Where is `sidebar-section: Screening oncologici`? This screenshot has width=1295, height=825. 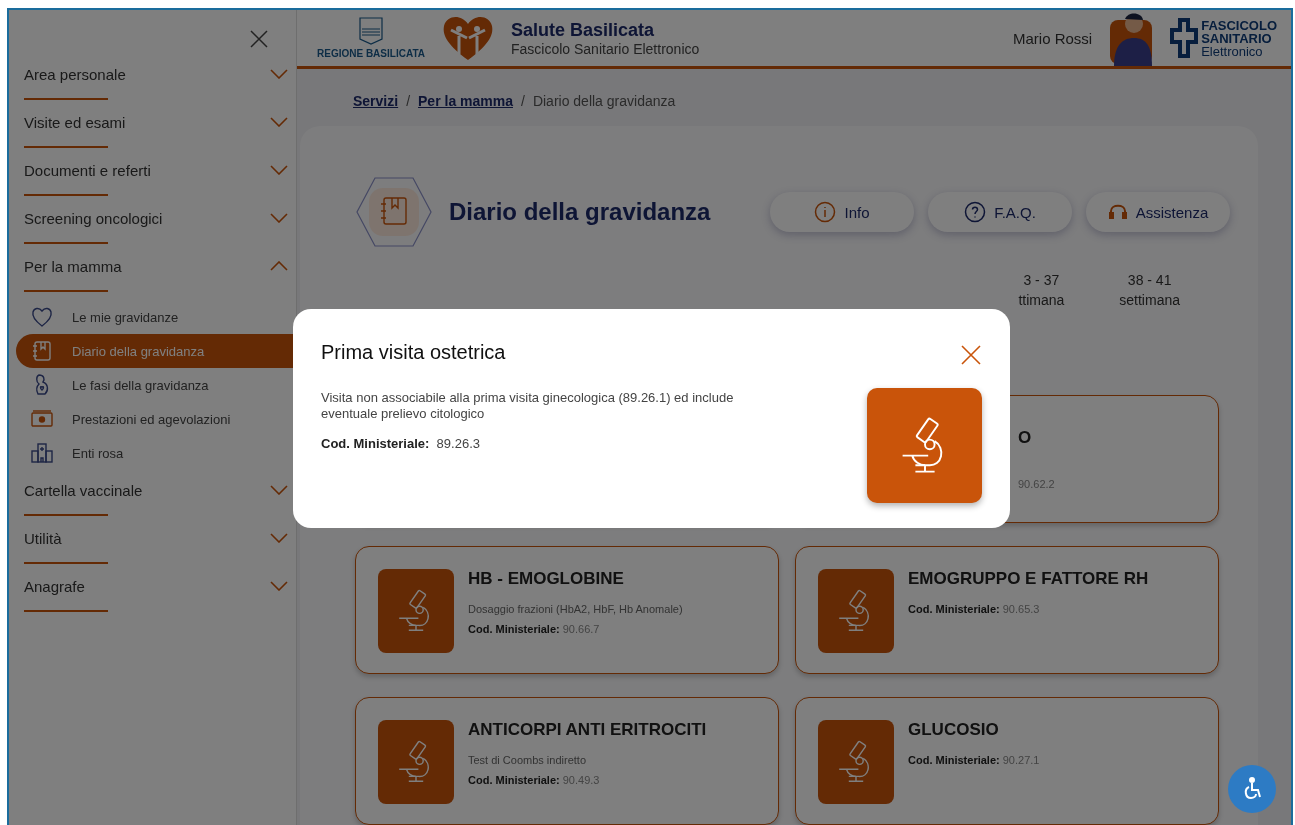
sidebar-section: Screening oncologici is located at coordinates (160, 218).